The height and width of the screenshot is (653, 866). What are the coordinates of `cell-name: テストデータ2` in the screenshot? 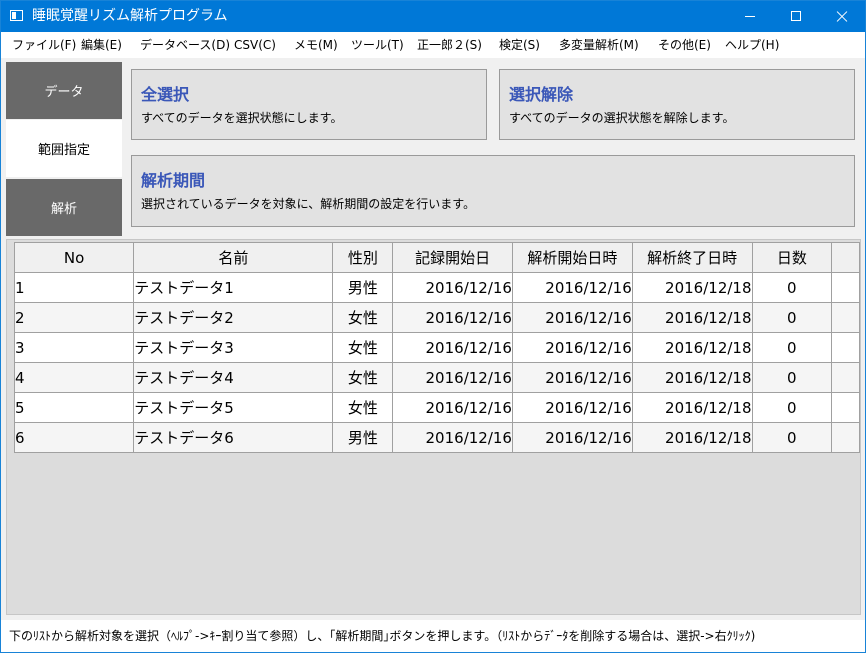 It's located at (233, 317).